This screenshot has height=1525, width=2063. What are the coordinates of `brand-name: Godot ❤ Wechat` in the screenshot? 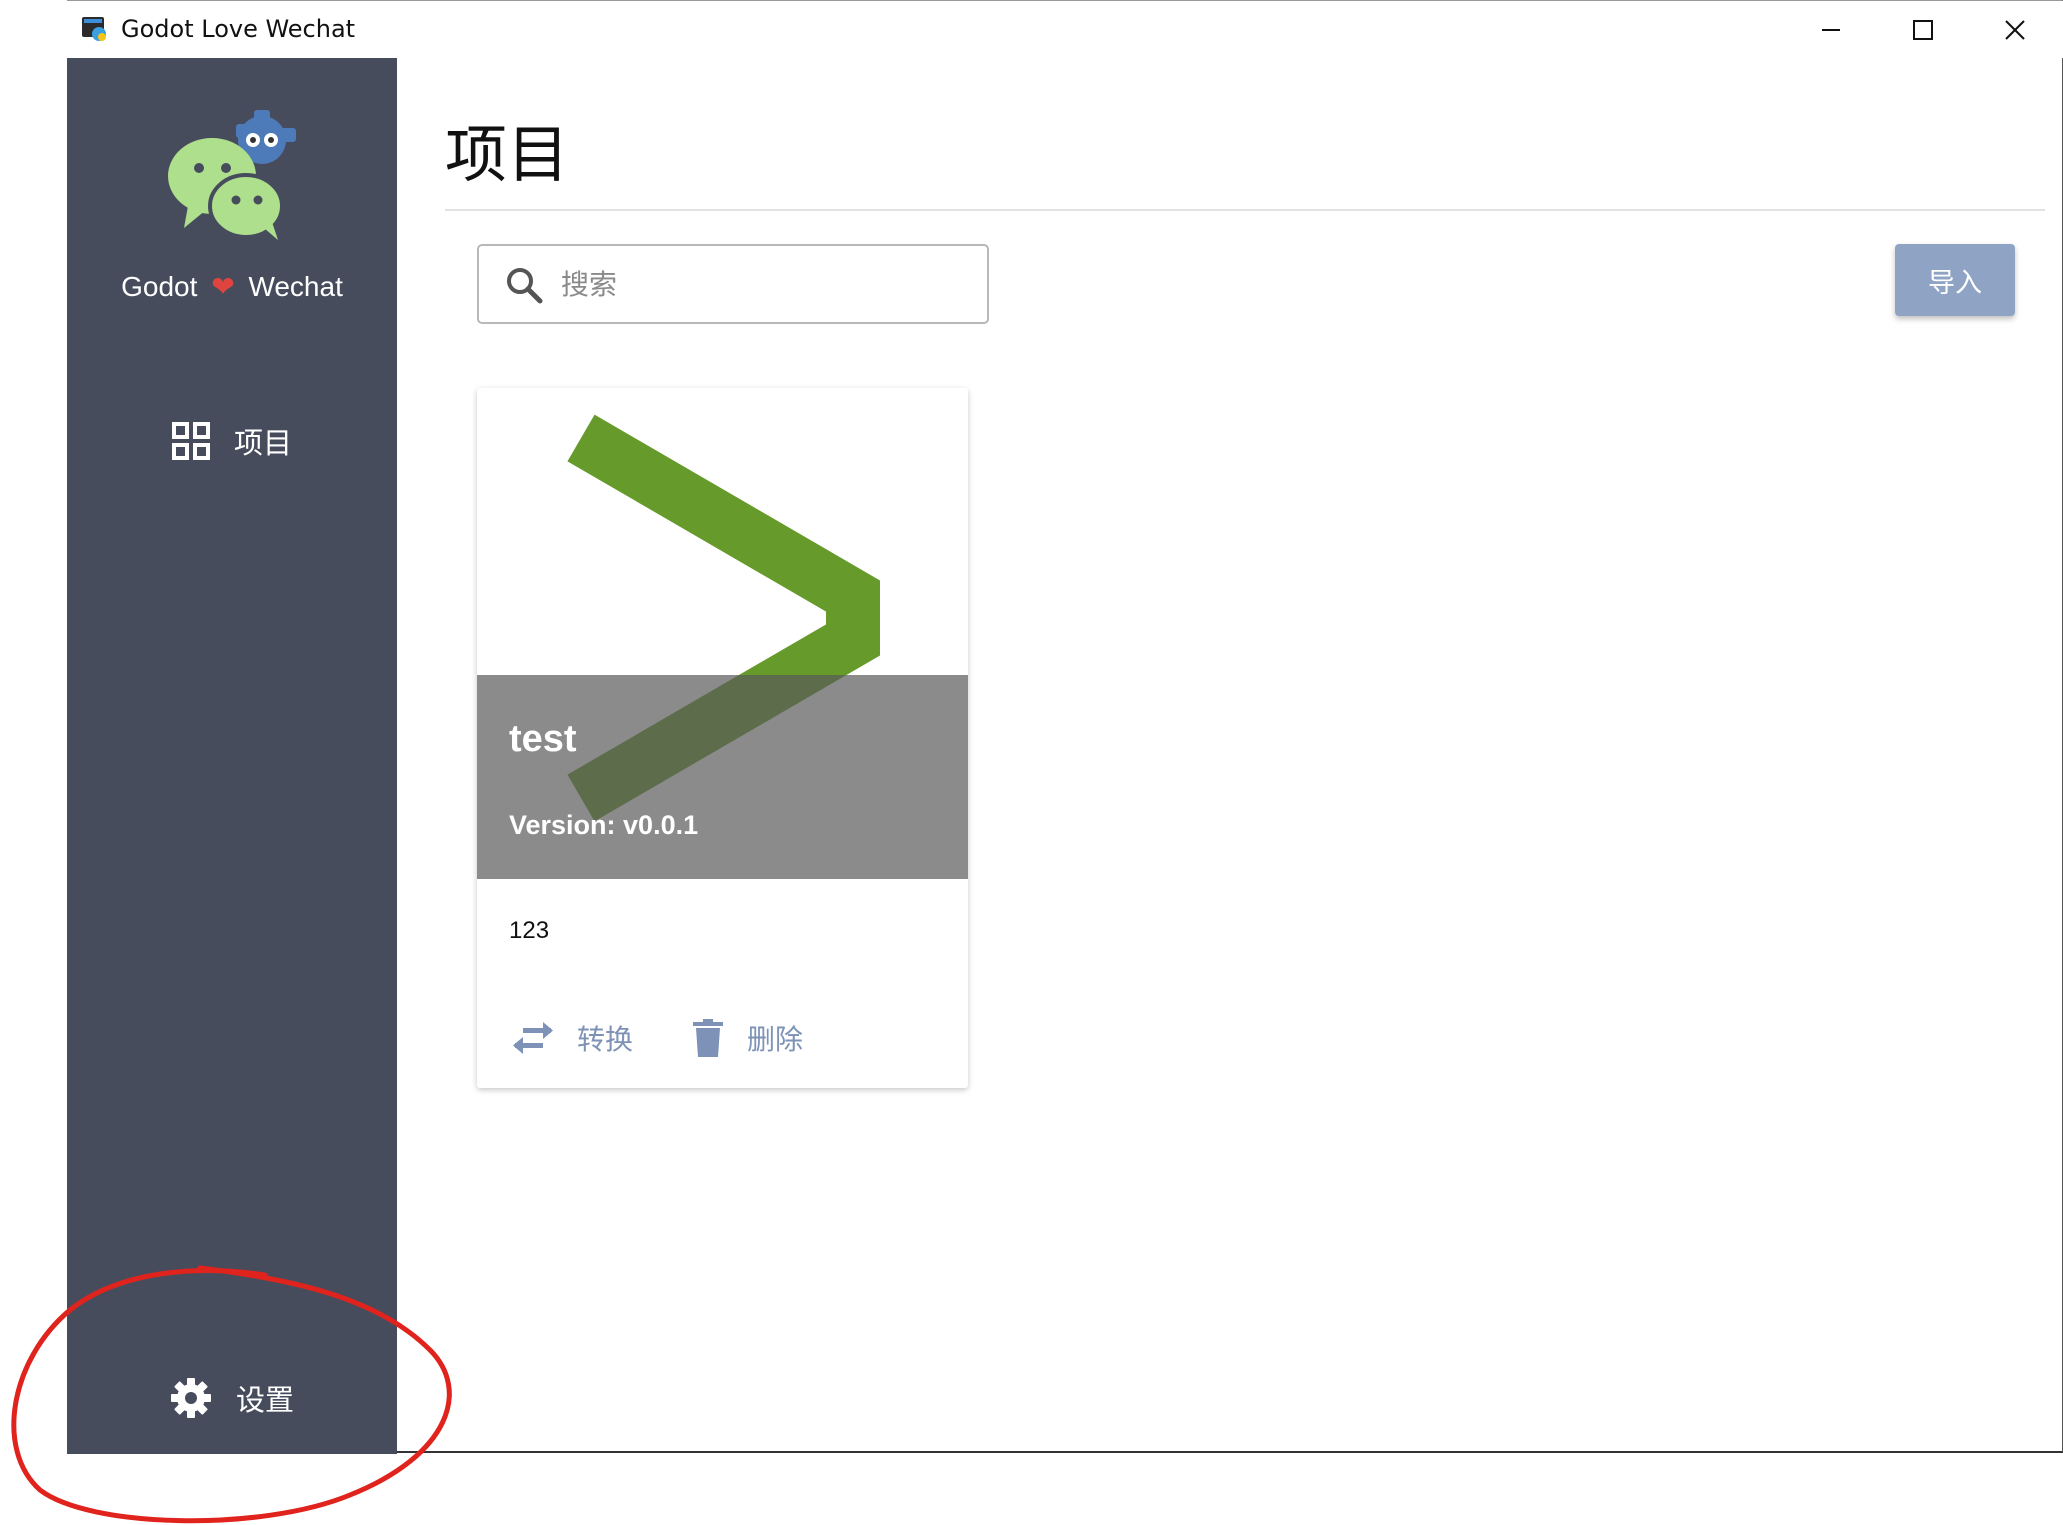 It's located at (232, 286).